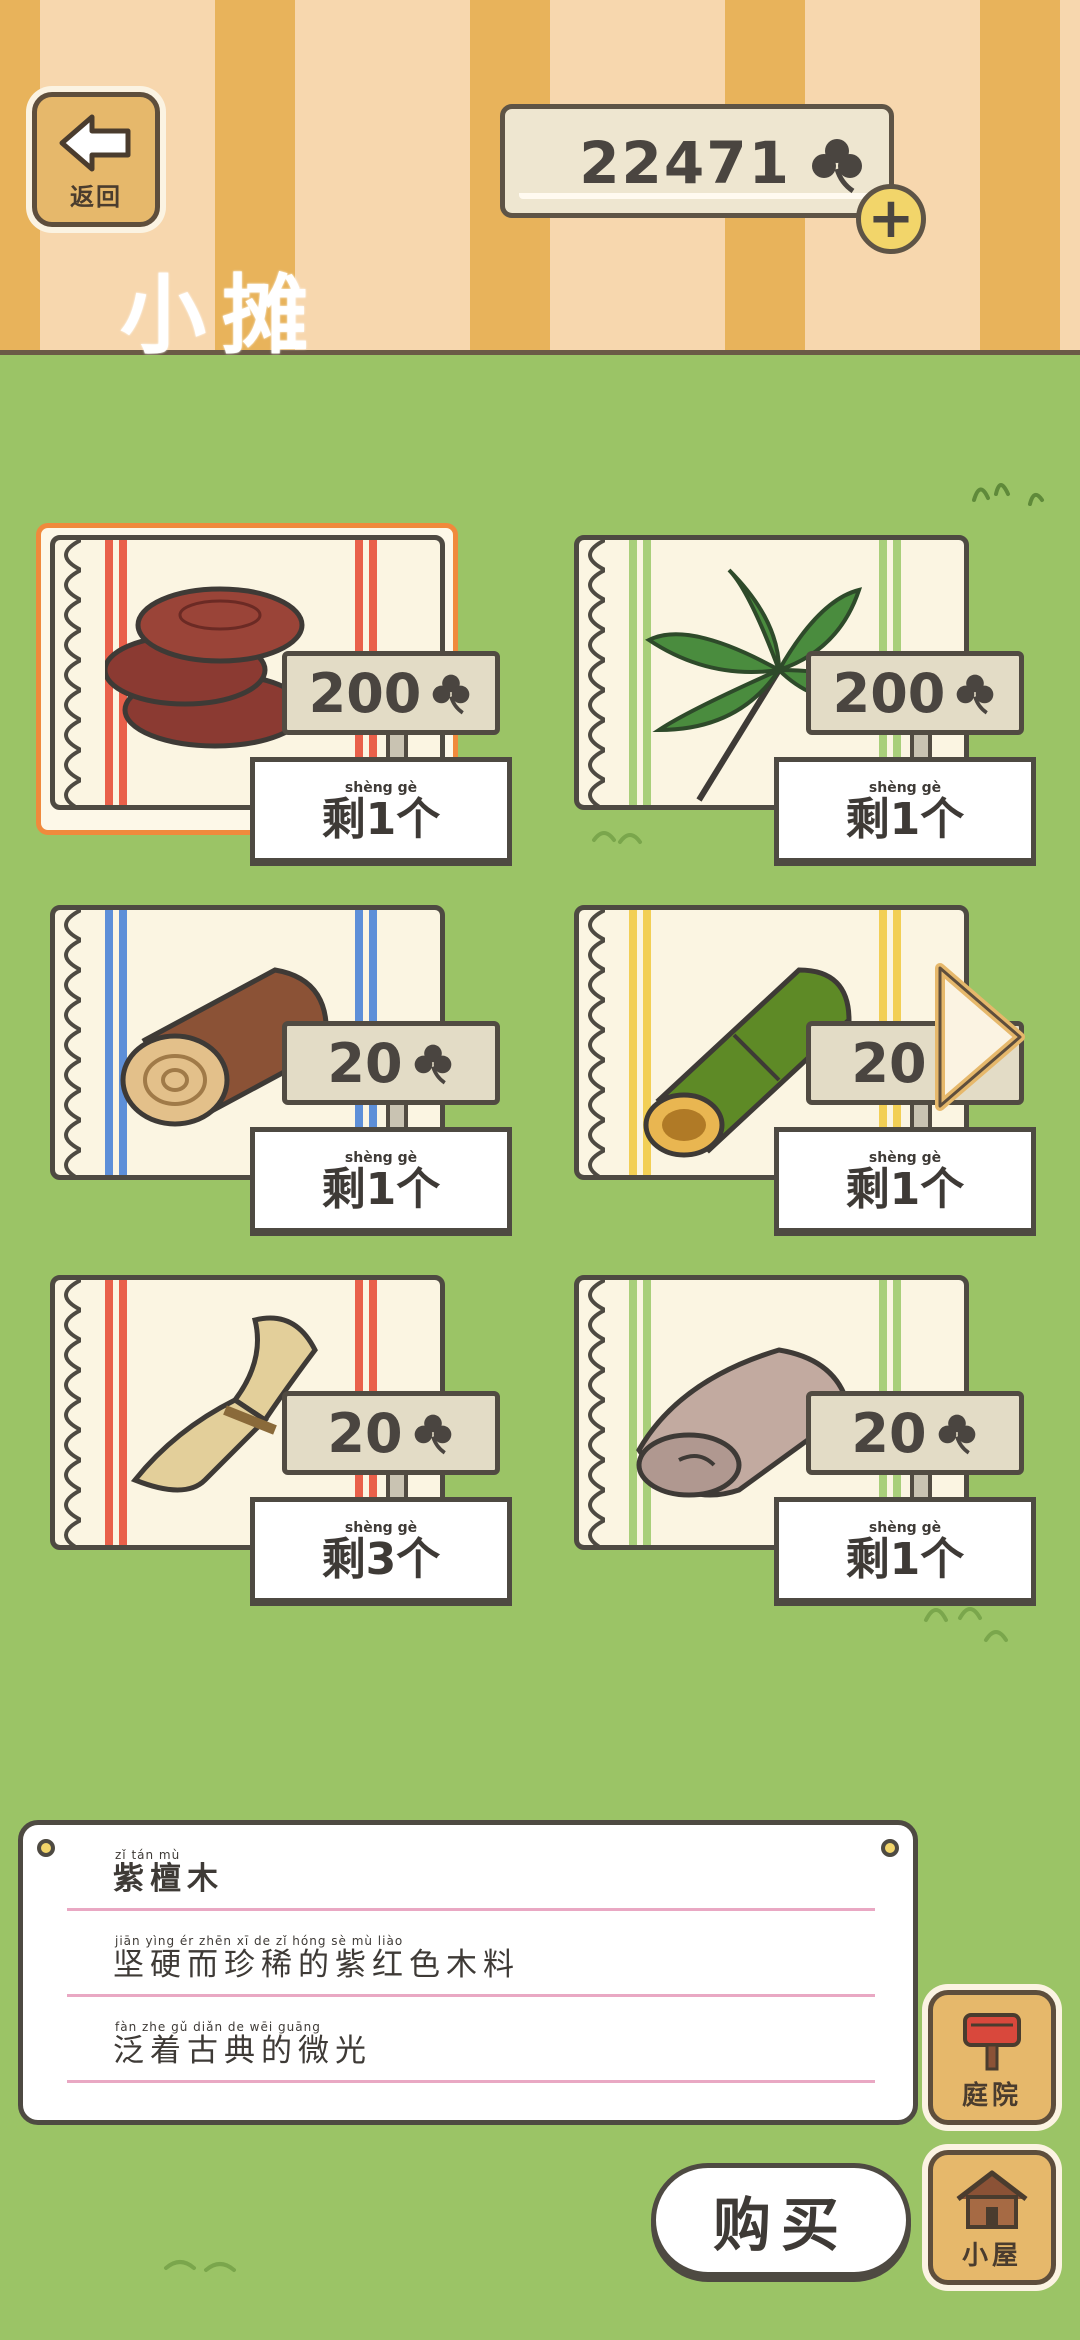 This screenshot has width=1080, height=2340. What do you see at coordinates (992, 2199) in the screenshot?
I see `house-icon` at bounding box center [992, 2199].